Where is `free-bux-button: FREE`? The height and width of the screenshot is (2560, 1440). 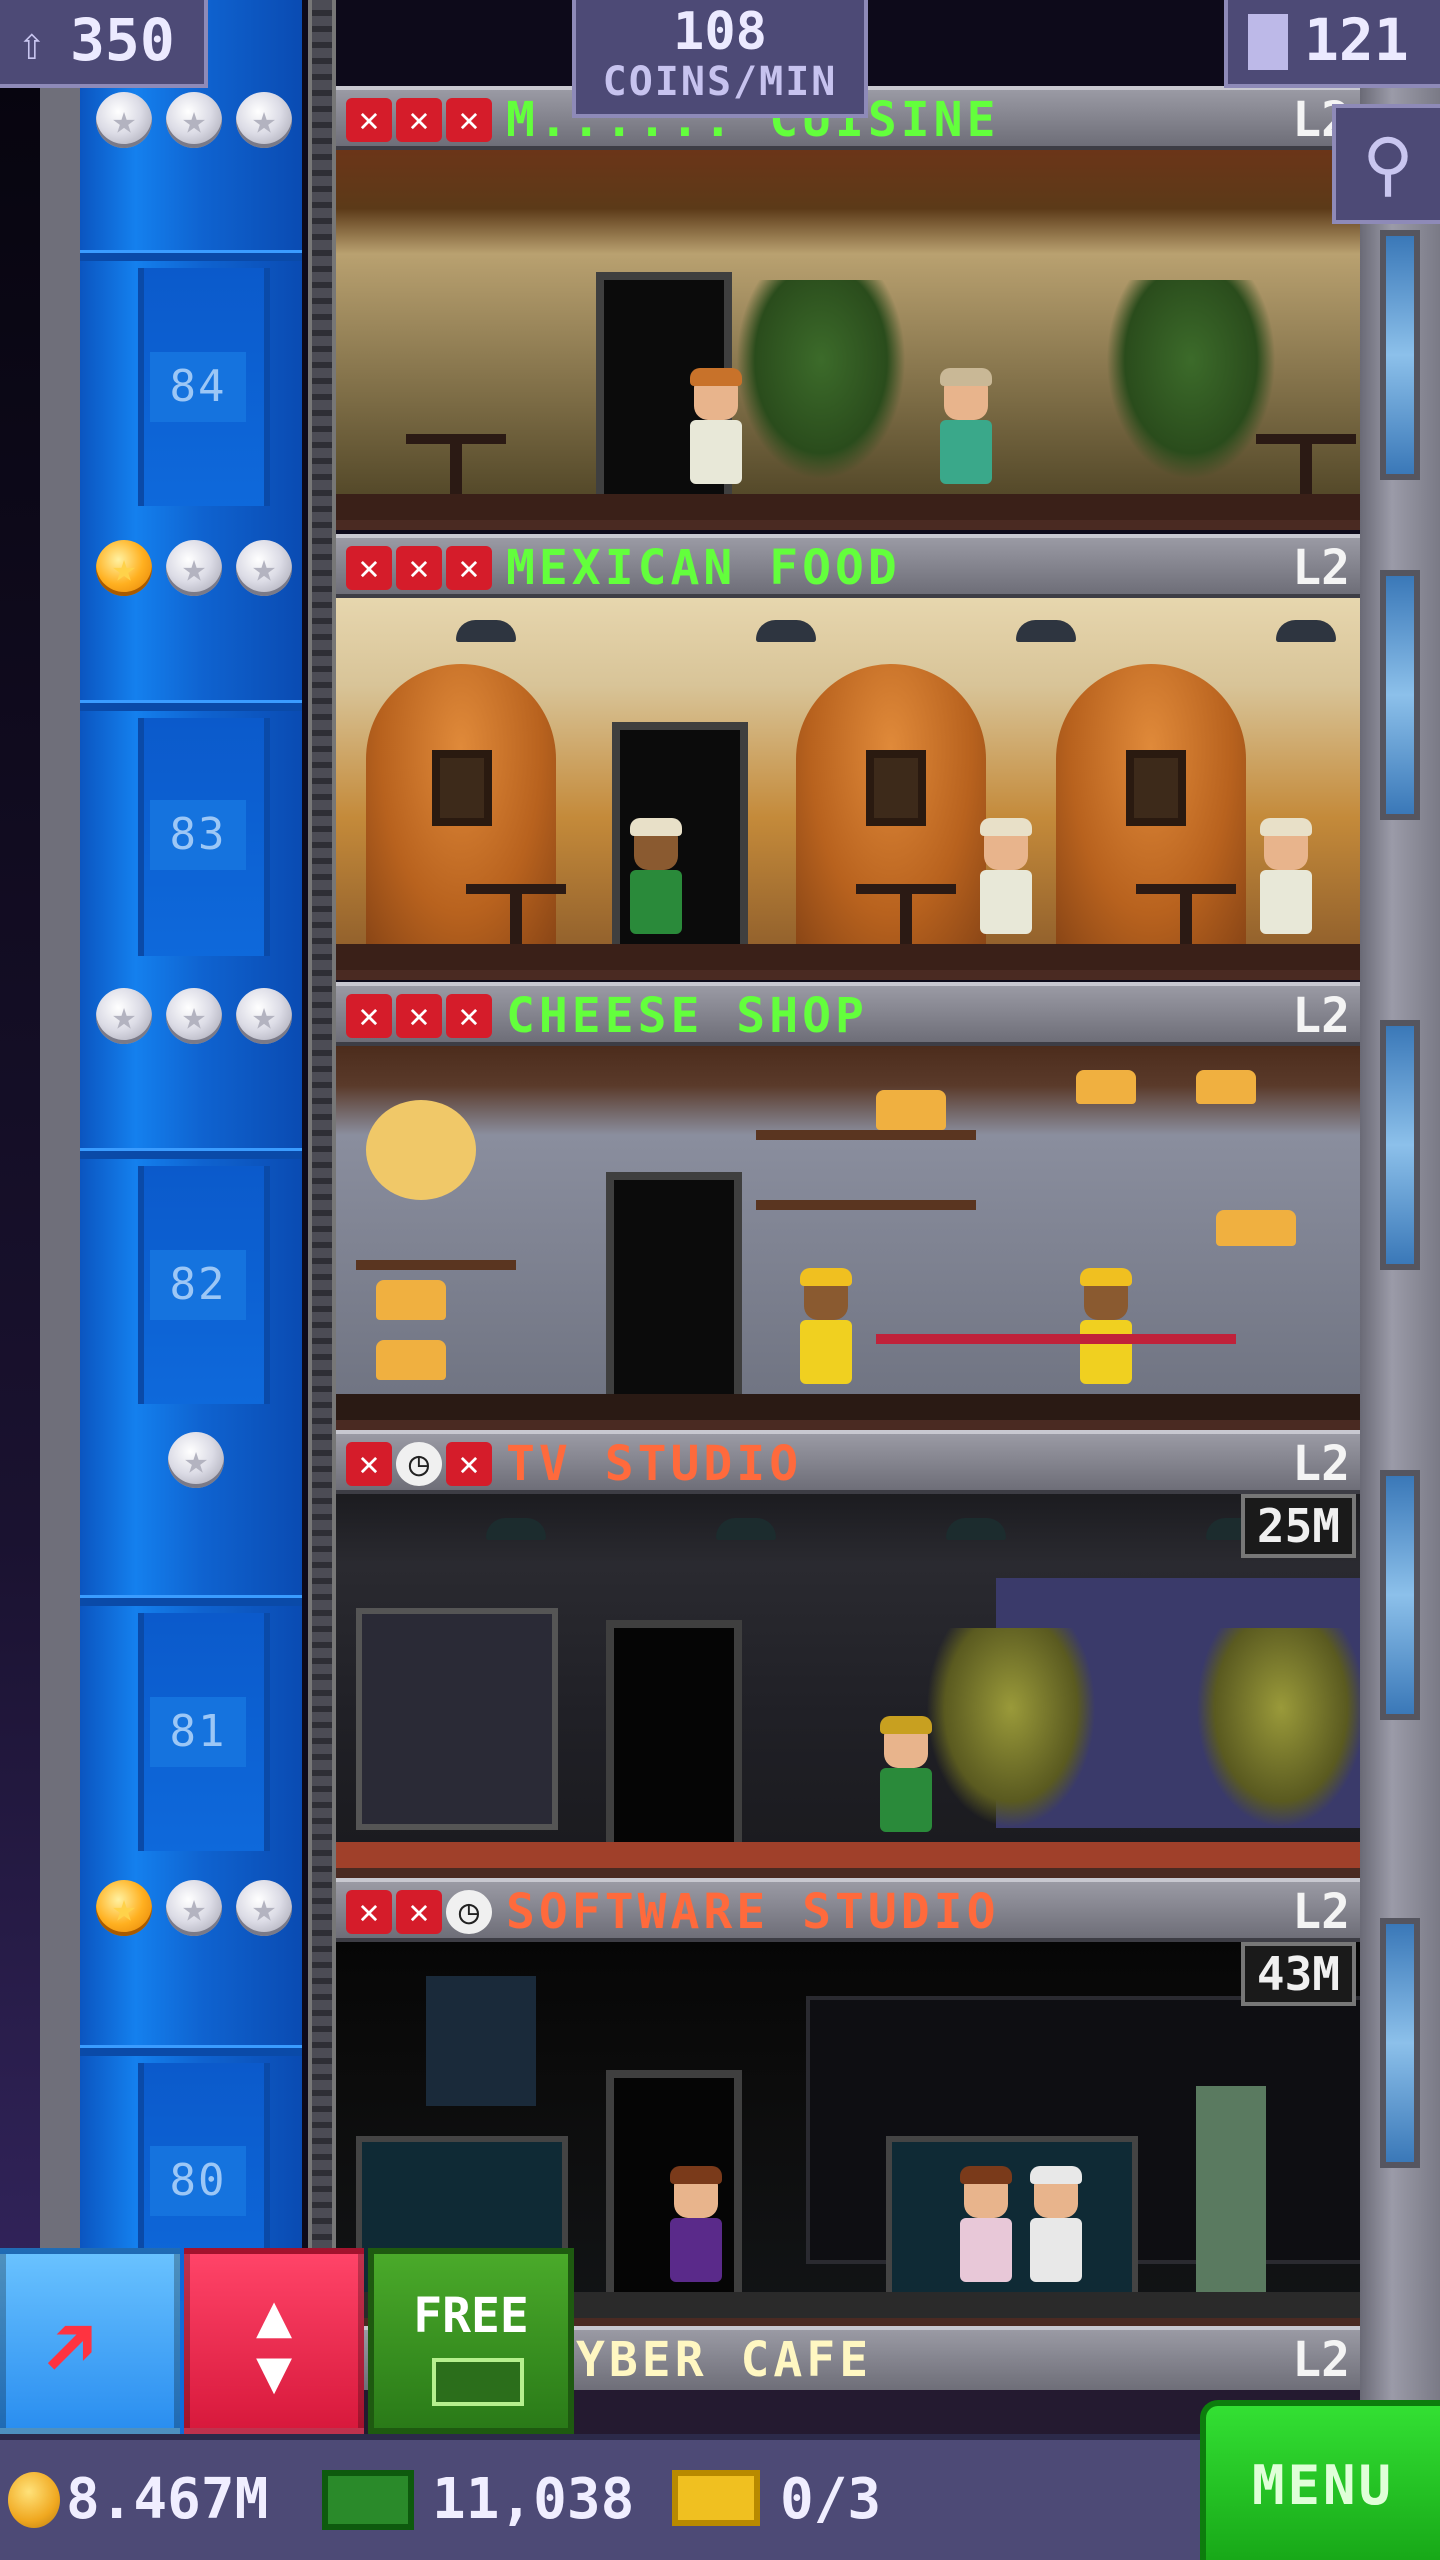
free-bux-button: FREE is located at coordinates (471, 2341).